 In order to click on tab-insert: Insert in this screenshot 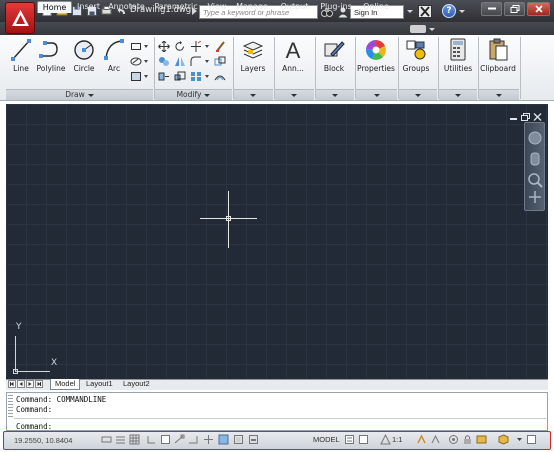, I will do `click(88, 7)`.